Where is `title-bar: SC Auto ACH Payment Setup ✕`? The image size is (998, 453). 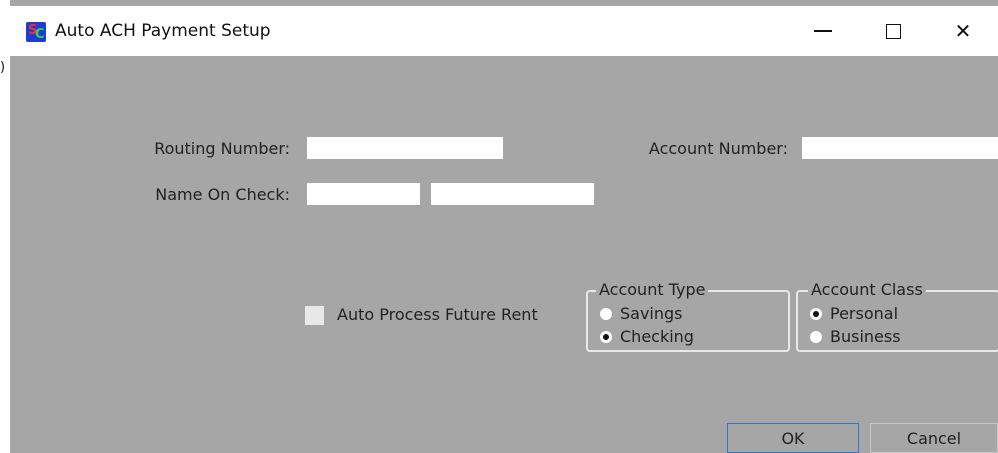
title-bar: SC Auto ACH Payment Setup ✕ is located at coordinates (504, 31).